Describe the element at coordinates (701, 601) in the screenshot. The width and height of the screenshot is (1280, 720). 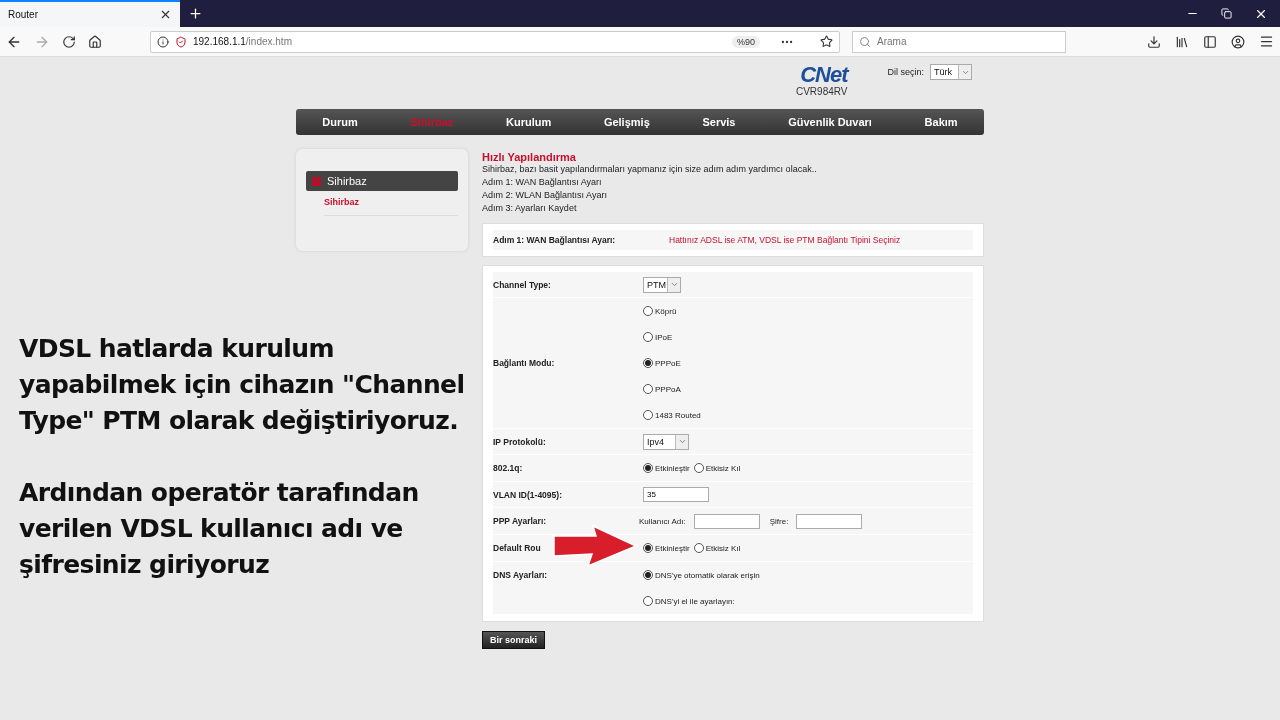
I see `radio-option: DNS'yi el ile ayarlayın:` at that location.